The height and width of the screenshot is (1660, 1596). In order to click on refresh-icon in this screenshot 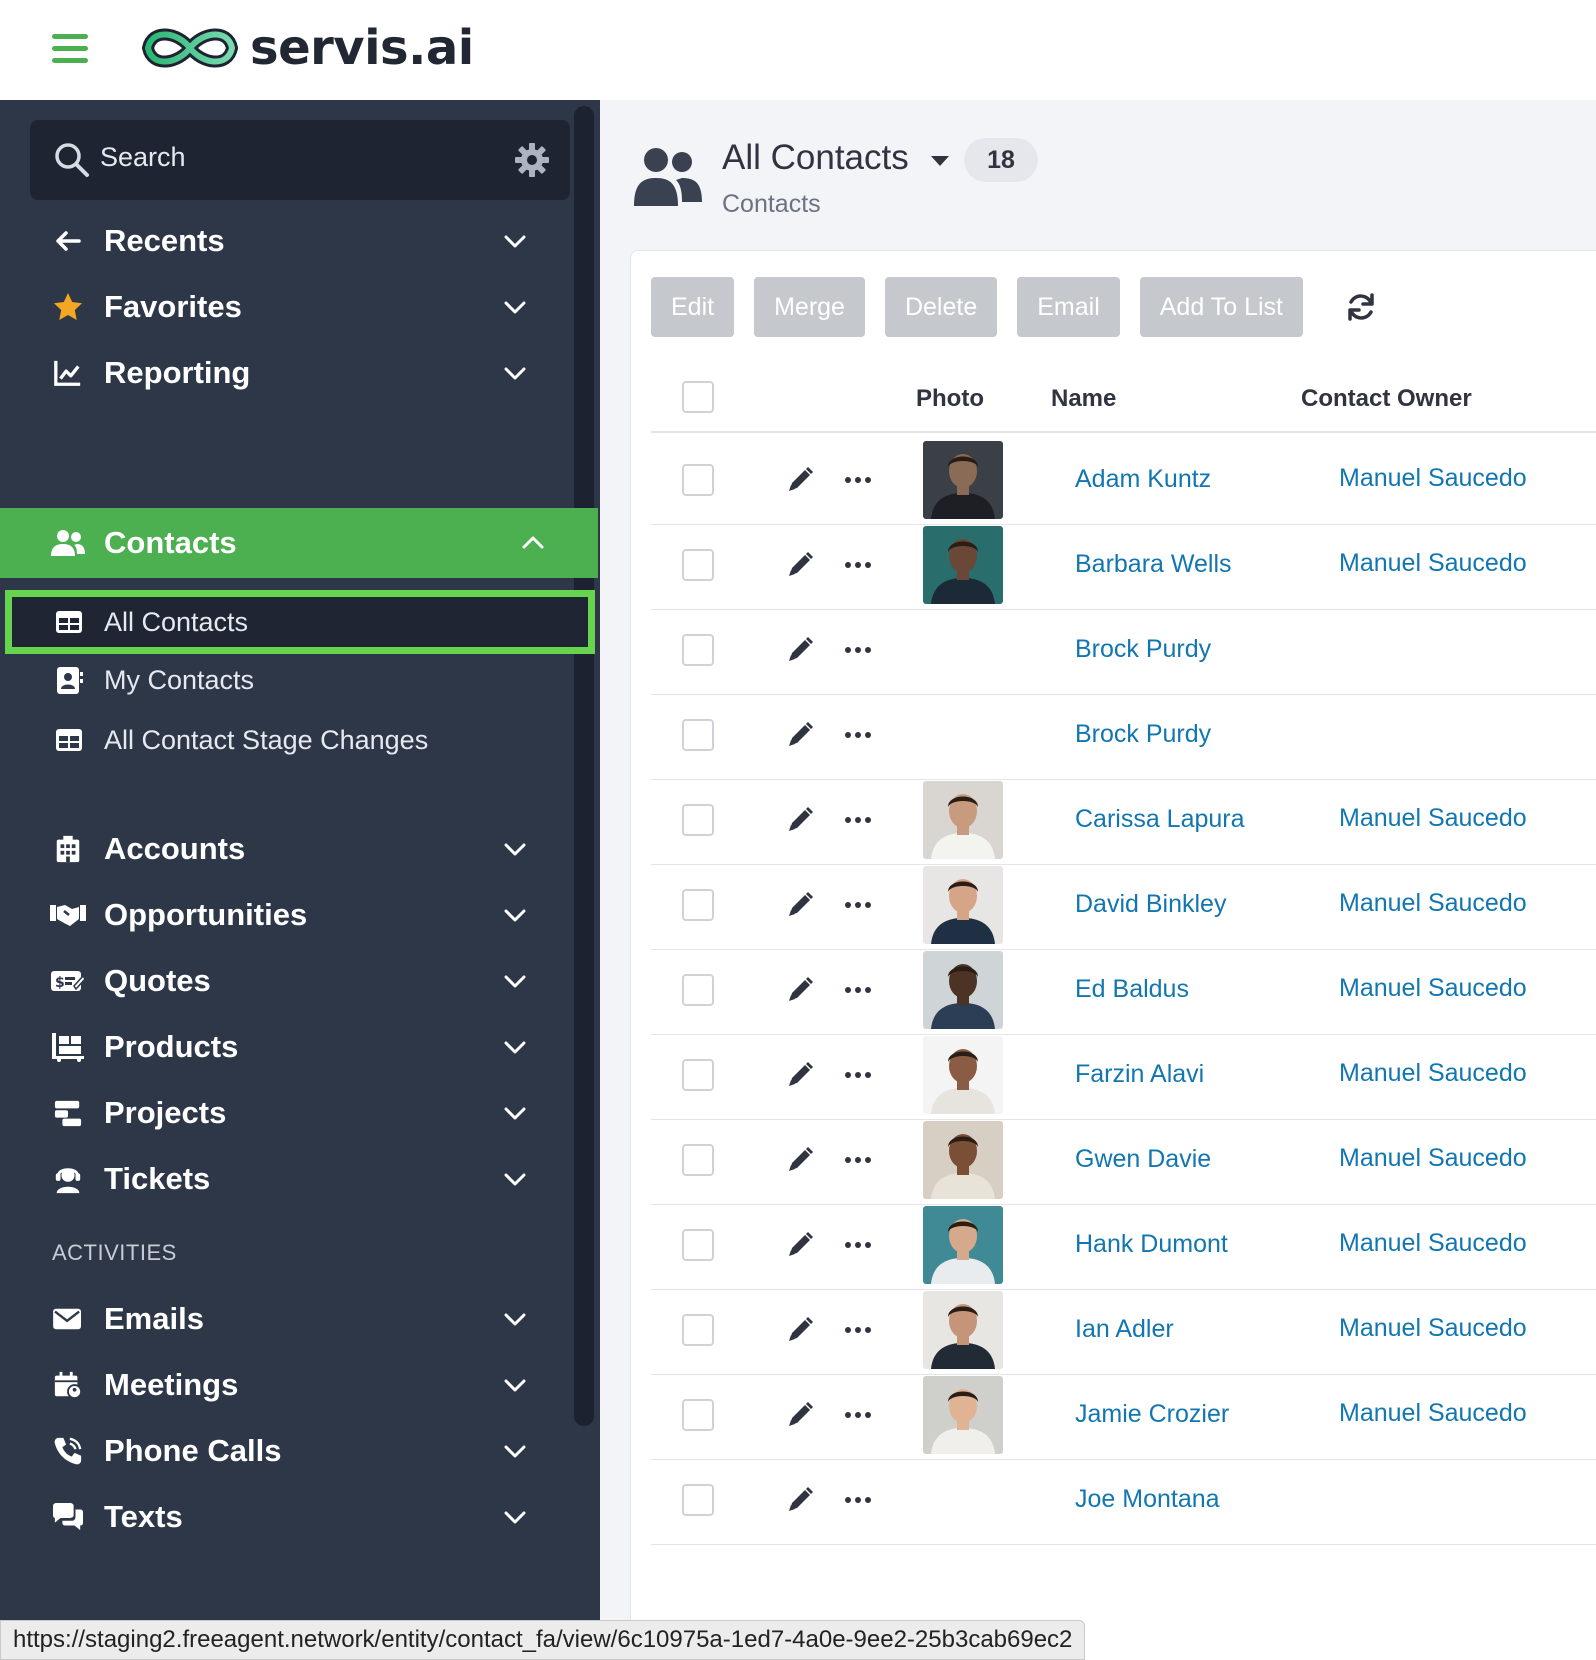, I will do `click(1361, 307)`.